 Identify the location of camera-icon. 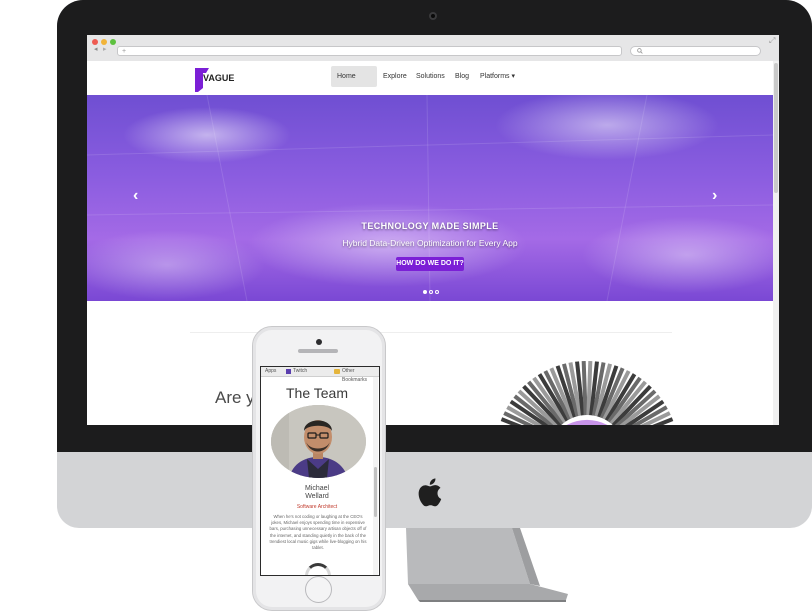
(433, 16).